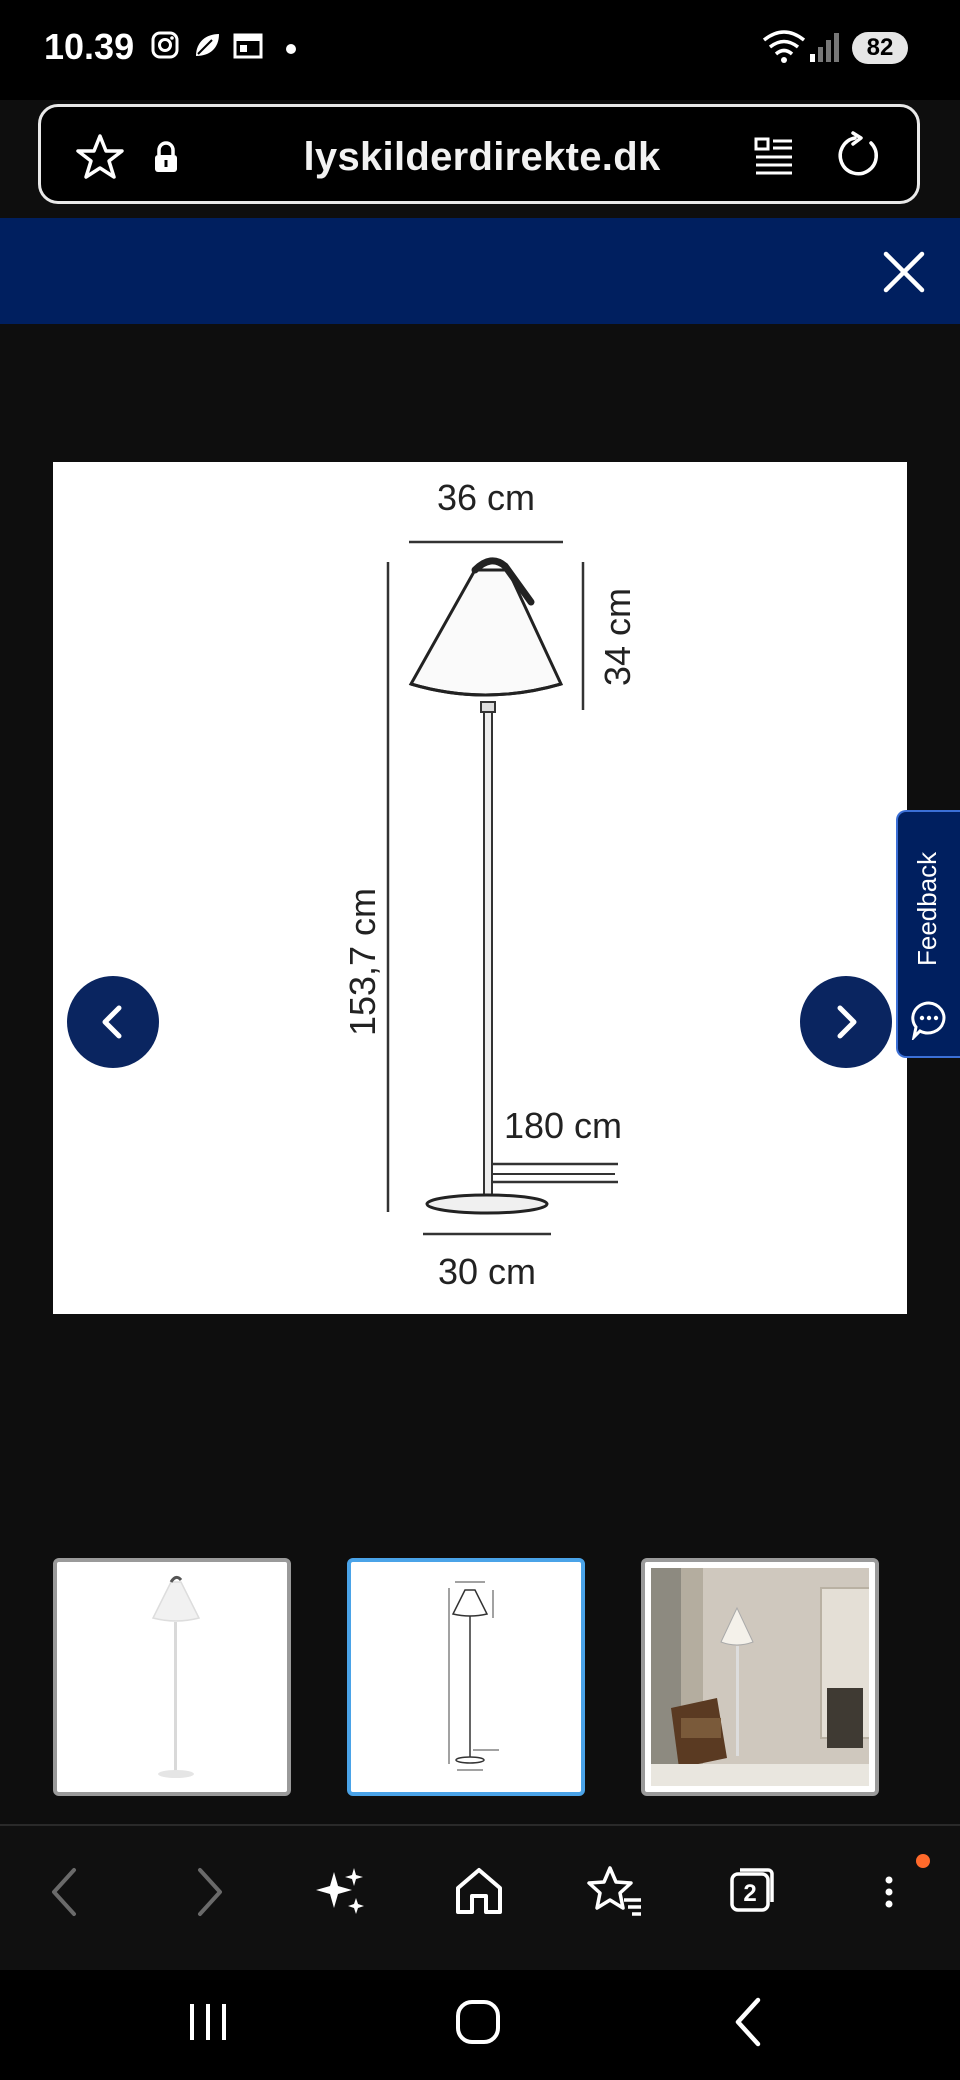 The width and height of the screenshot is (960, 2080). Describe the element at coordinates (487, 1271) in the screenshot. I see `base-diameter-label: 30 cm` at that location.